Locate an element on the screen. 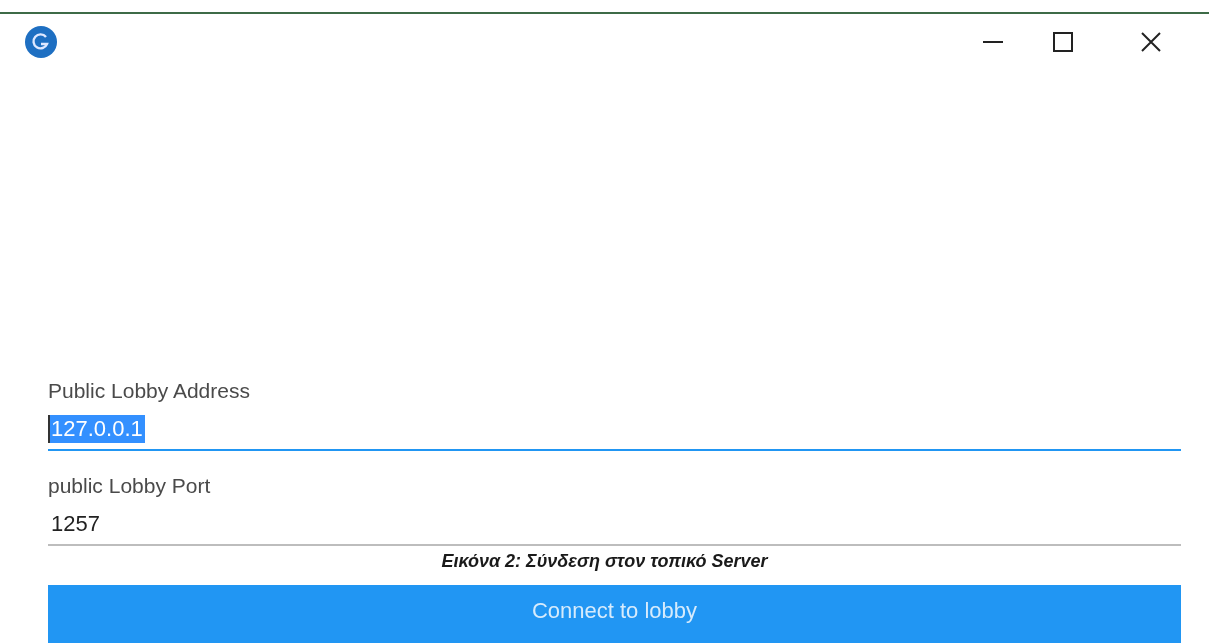 The image size is (1209, 643). field-label: Public Lobby Address is located at coordinates (149, 391).